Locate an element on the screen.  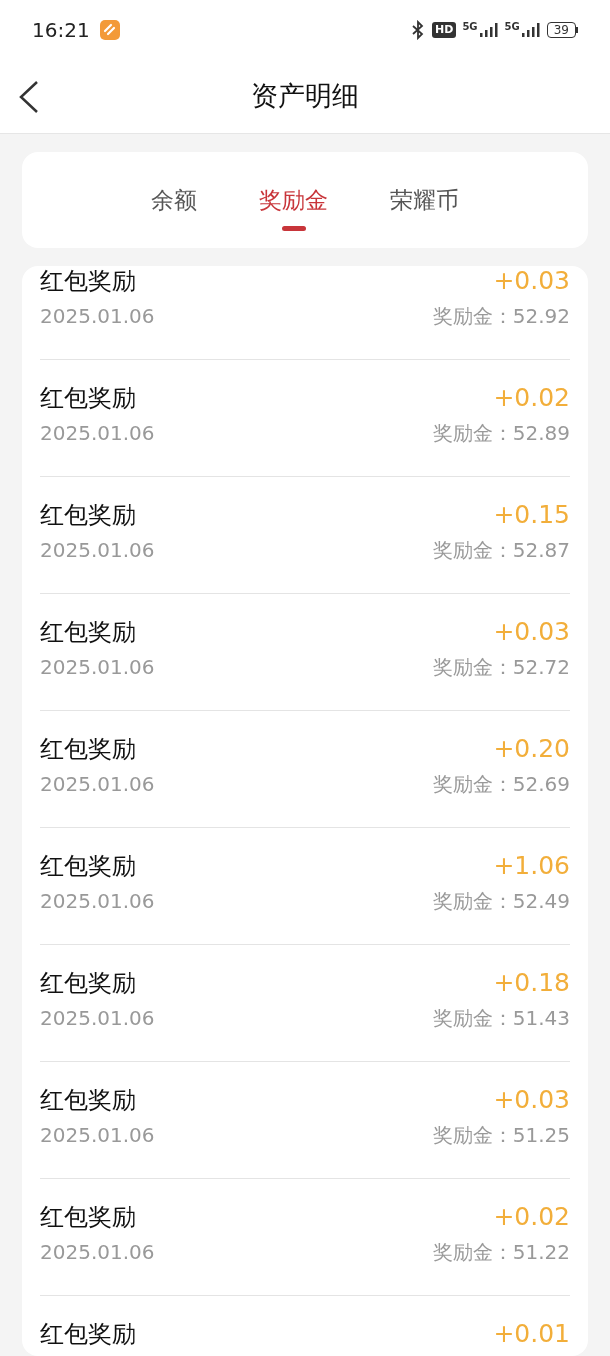
hd-badge: HD is located at coordinates (444, 30).